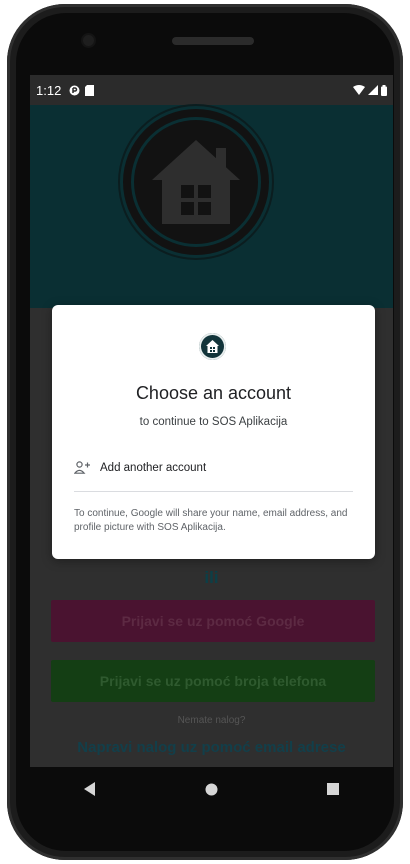 This screenshot has height=864, width=410. What do you see at coordinates (213, 393) in the screenshot?
I see `dialog-title: Choose an account` at bounding box center [213, 393].